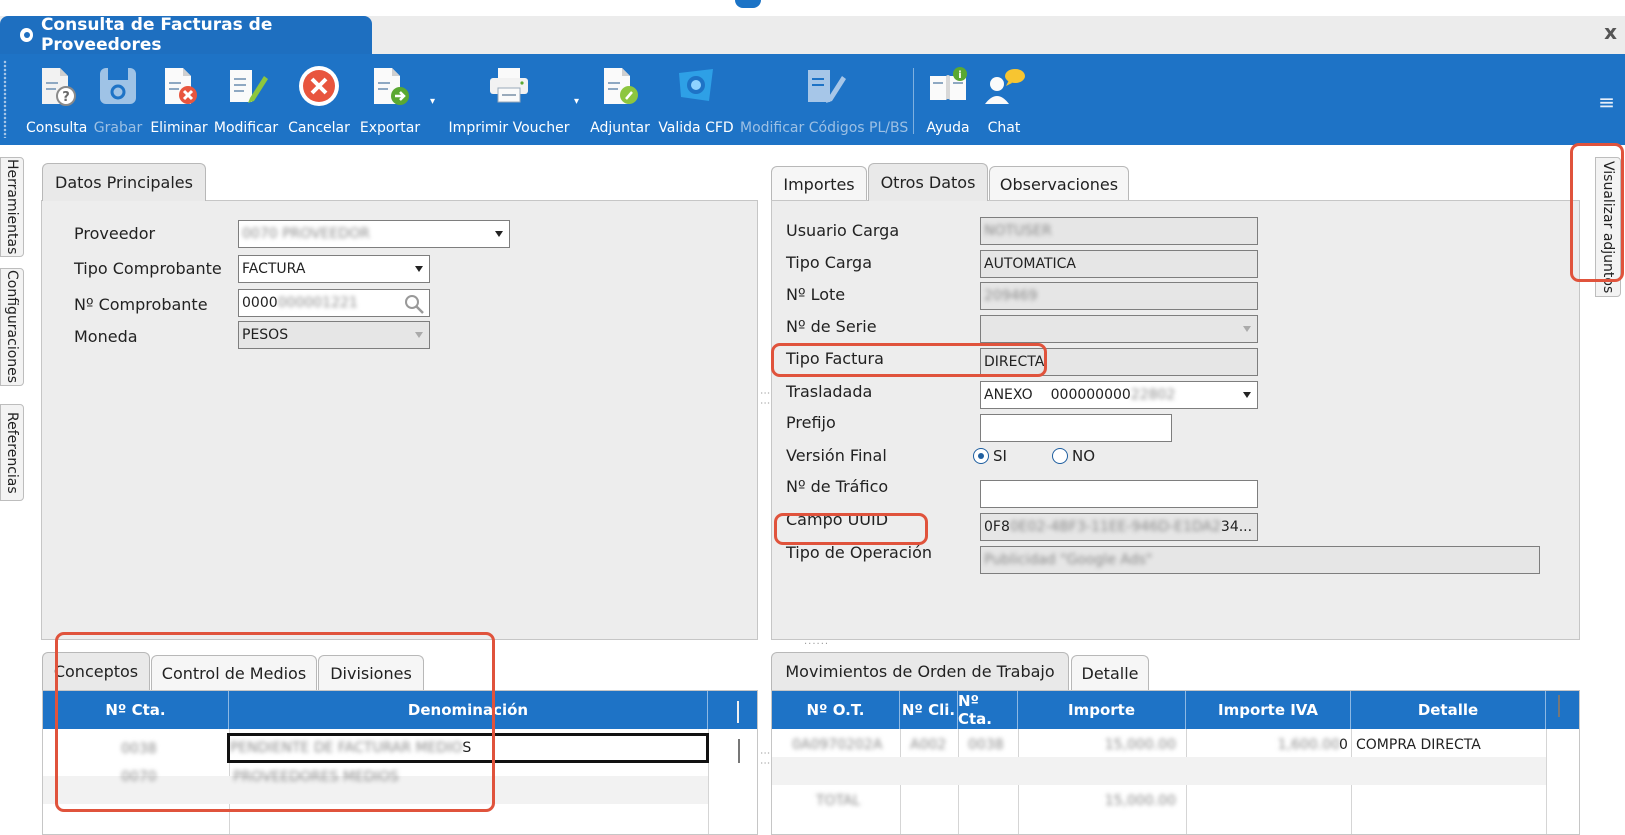 This screenshot has width=1625, height=835. Describe the element at coordinates (816, 644) in the screenshot. I see `horizontal-splitter: ······` at that location.